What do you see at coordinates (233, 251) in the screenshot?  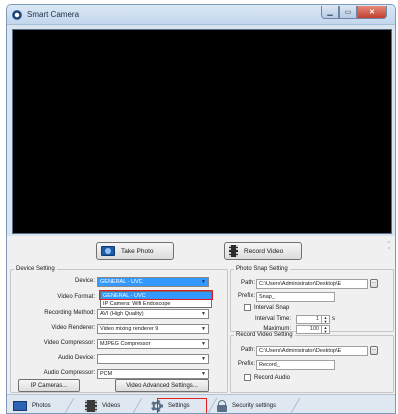 I see `film-icon` at bounding box center [233, 251].